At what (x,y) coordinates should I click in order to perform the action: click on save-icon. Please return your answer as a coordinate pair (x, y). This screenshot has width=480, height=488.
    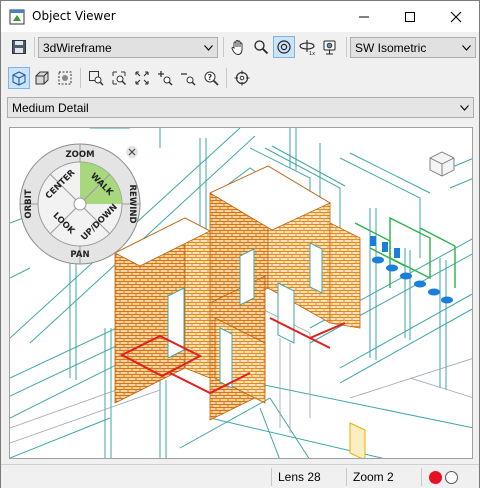
    Looking at the image, I should click on (19, 47).